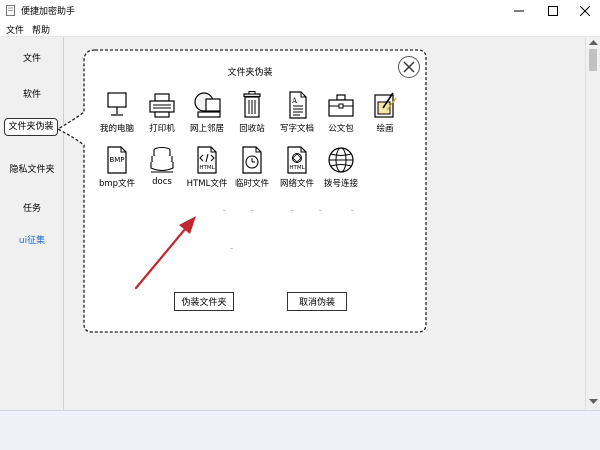  I want to click on annotation-arrow, so click(165, 253).